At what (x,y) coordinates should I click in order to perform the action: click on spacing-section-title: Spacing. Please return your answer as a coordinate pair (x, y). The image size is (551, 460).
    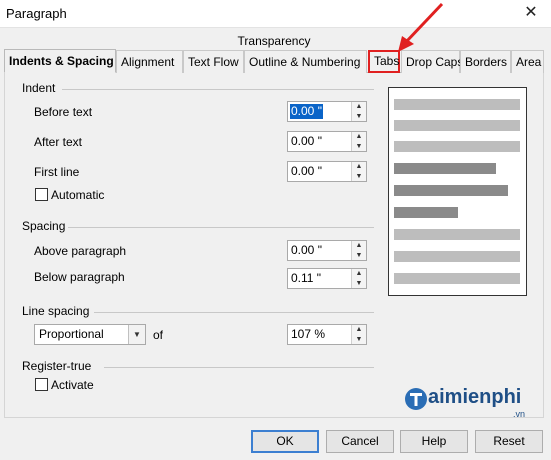
    Looking at the image, I should click on (44, 226).